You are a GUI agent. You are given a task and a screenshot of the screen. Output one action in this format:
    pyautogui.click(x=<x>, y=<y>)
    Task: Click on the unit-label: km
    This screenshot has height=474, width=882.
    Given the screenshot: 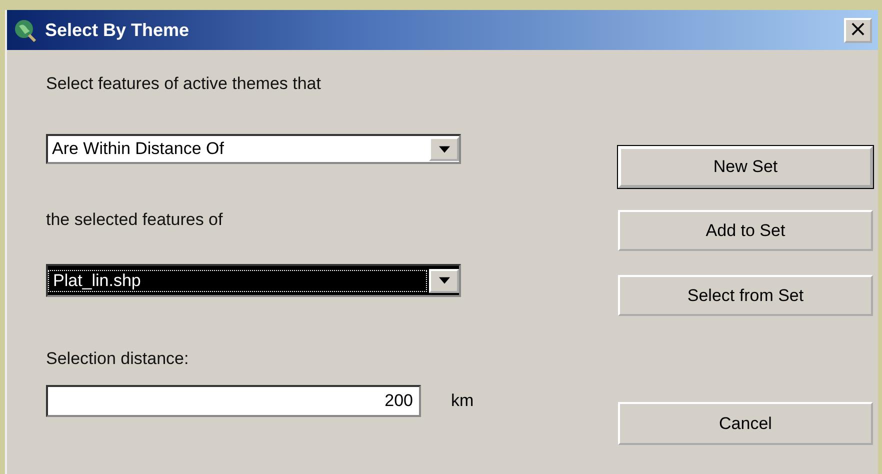 What is the action you would take?
    pyautogui.click(x=462, y=401)
    